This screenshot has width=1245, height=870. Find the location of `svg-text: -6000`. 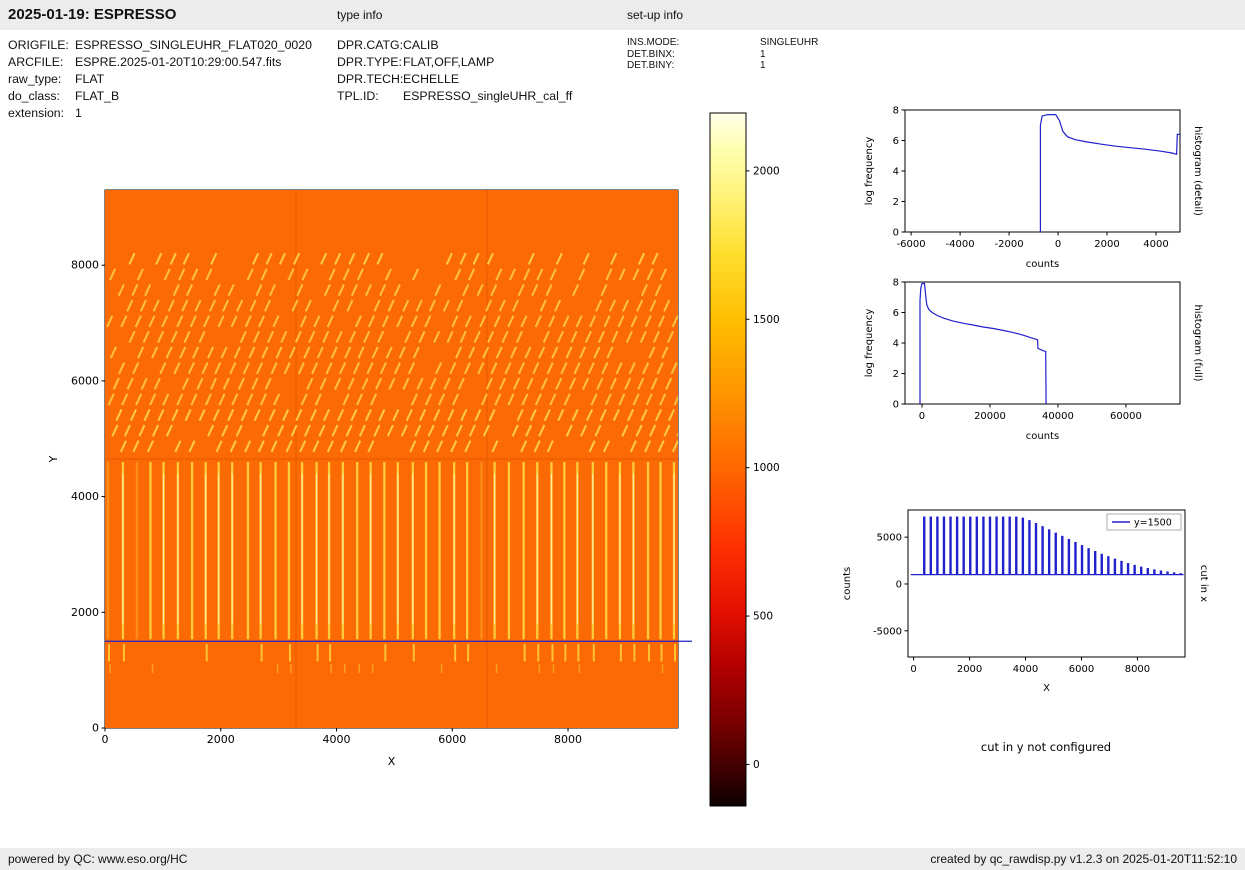

svg-text: -6000 is located at coordinates (911, 244).